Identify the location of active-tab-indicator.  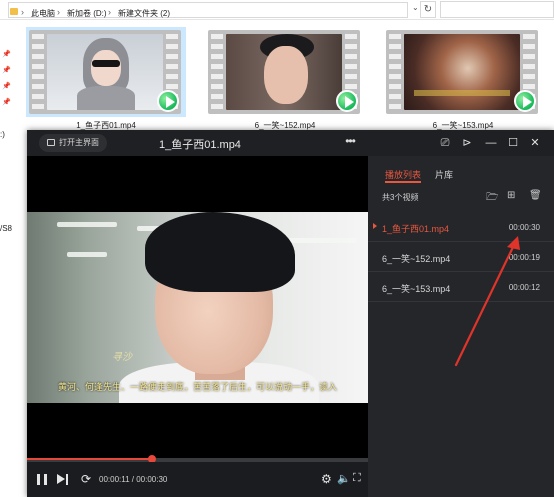
(403, 182).